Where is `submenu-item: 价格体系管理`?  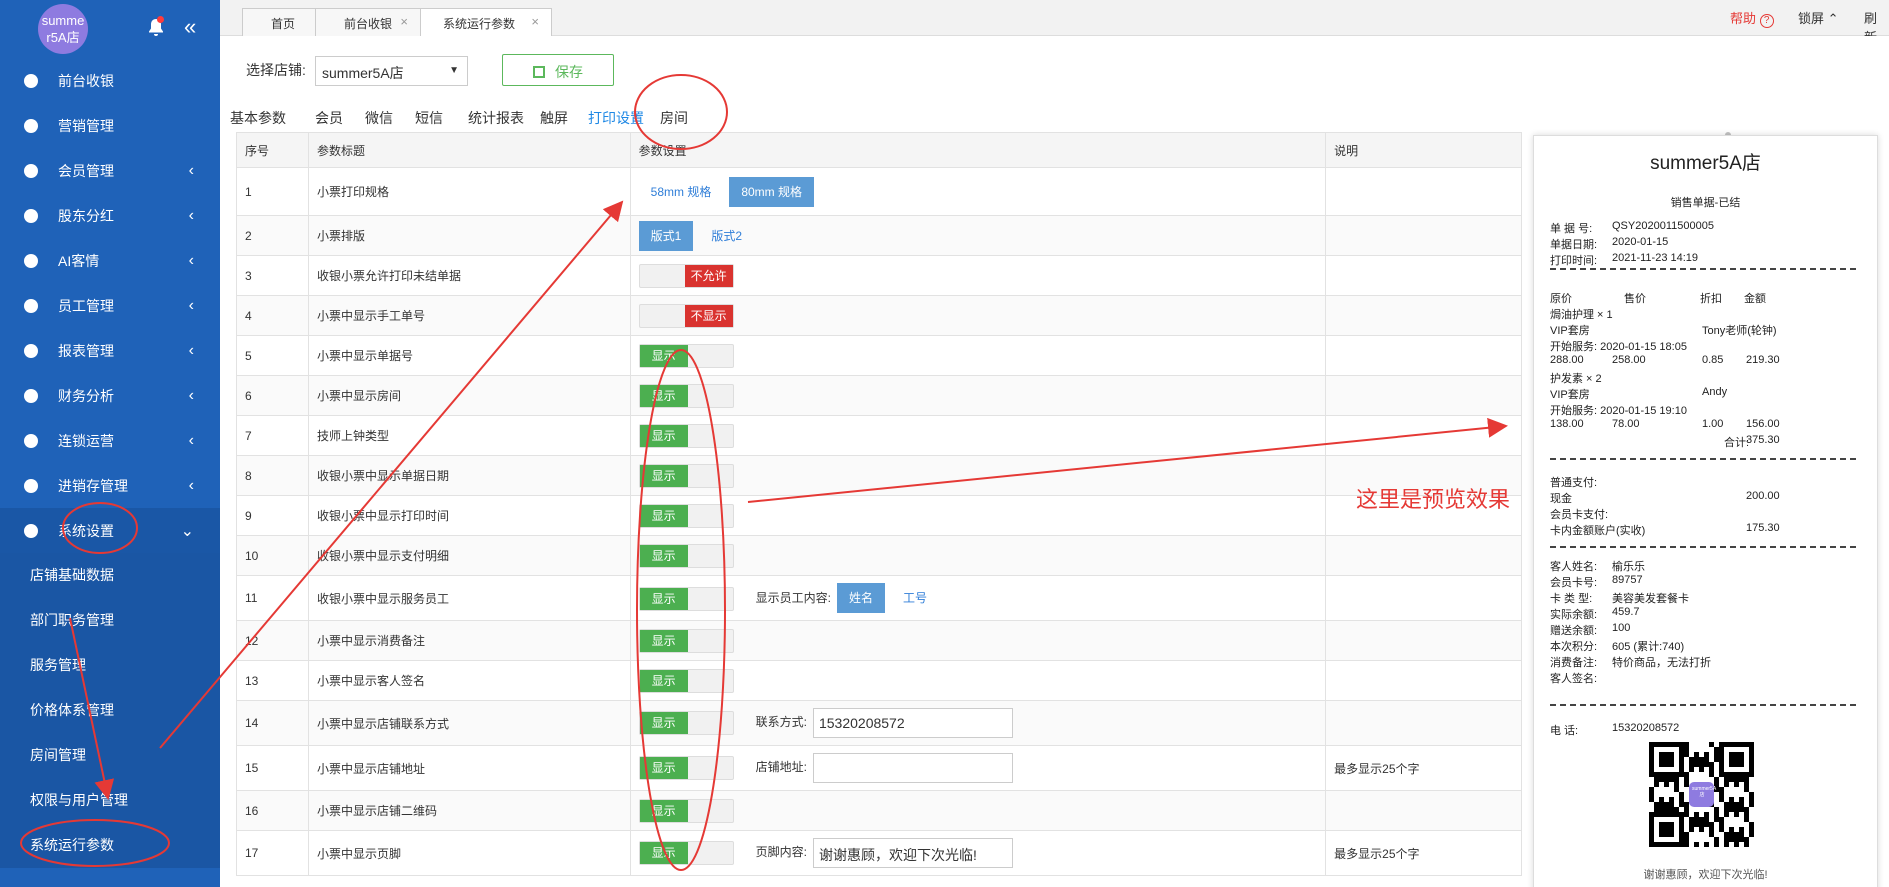
submenu-item: 价格体系管理 is located at coordinates (110, 710).